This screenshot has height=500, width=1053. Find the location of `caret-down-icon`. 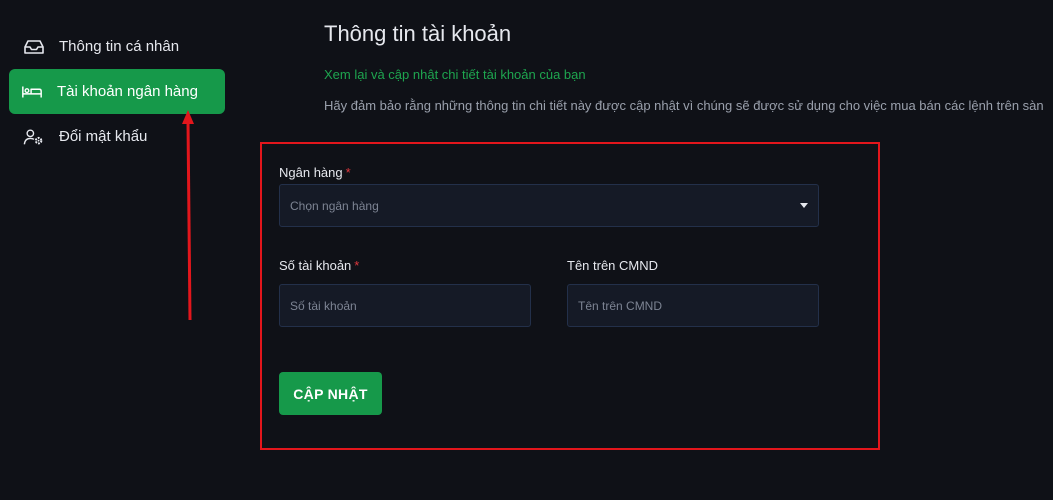

caret-down-icon is located at coordinates (804, 205).